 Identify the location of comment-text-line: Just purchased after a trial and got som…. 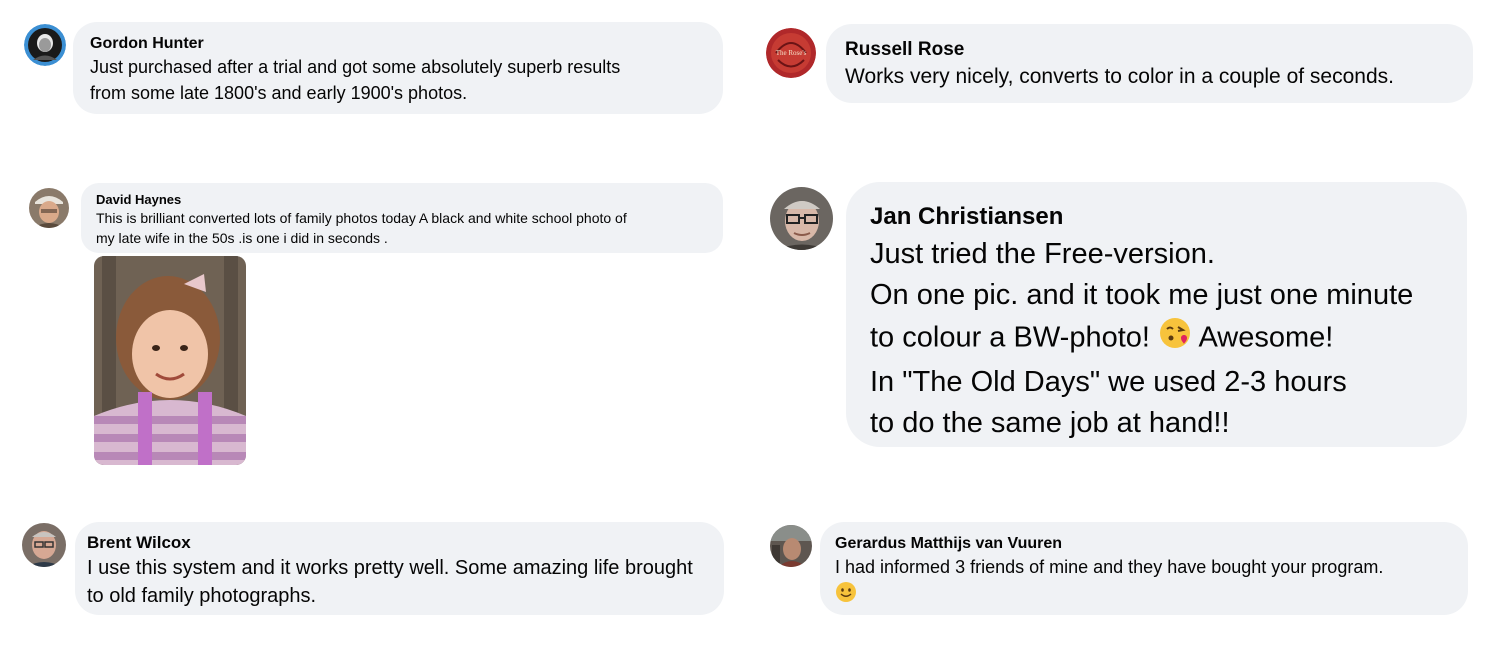
(355, 67).